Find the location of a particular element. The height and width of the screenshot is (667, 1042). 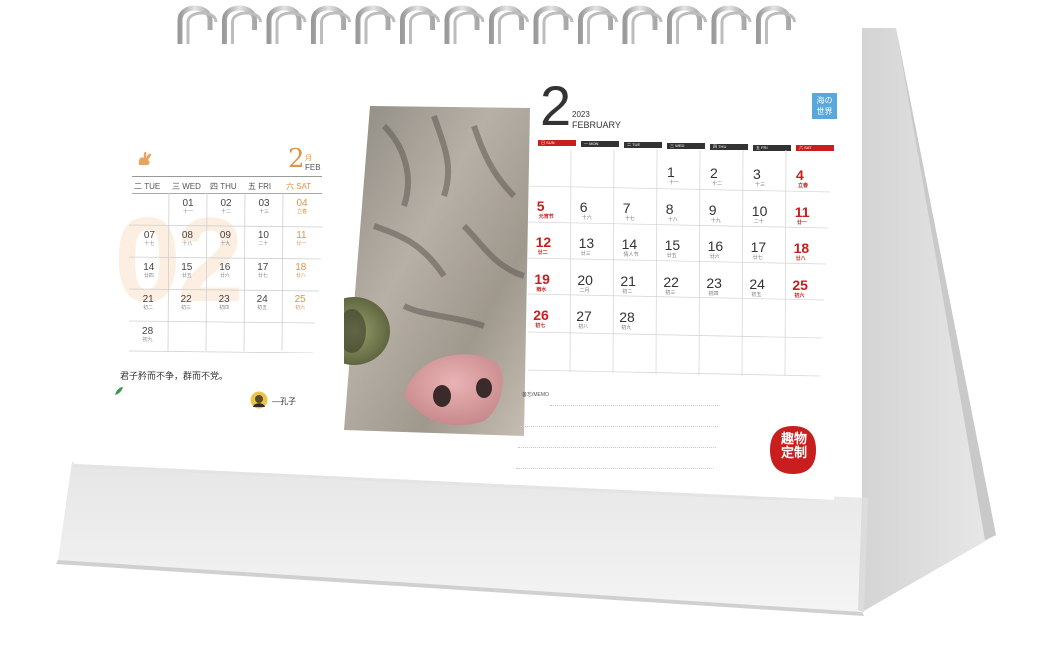

right-month-number: 2 is located at coordinates (556, 105).